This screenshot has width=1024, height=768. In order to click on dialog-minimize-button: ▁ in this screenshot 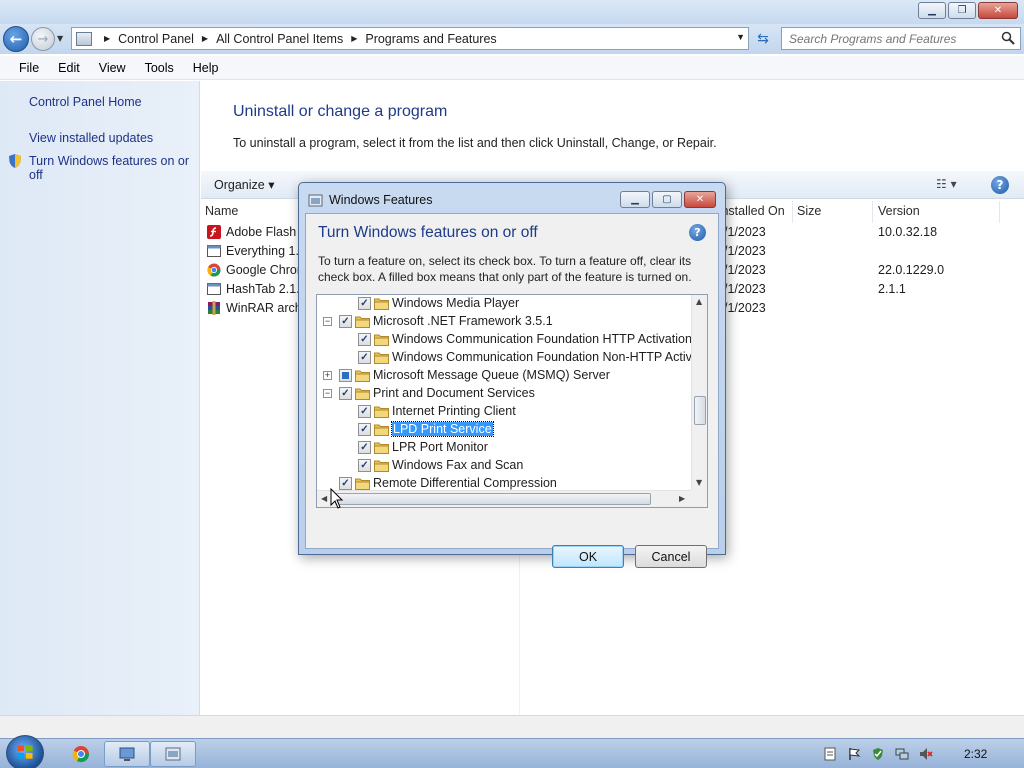, I will do `click(635, 199)`.